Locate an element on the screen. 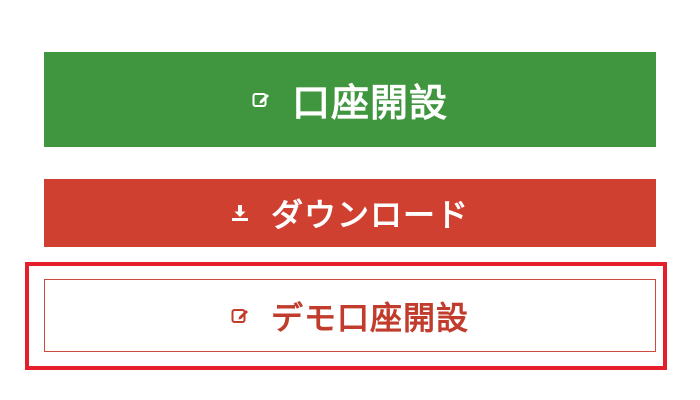 The height and width of the screenshot is (400, 700). download-icon is located at coordinates (240, 213).